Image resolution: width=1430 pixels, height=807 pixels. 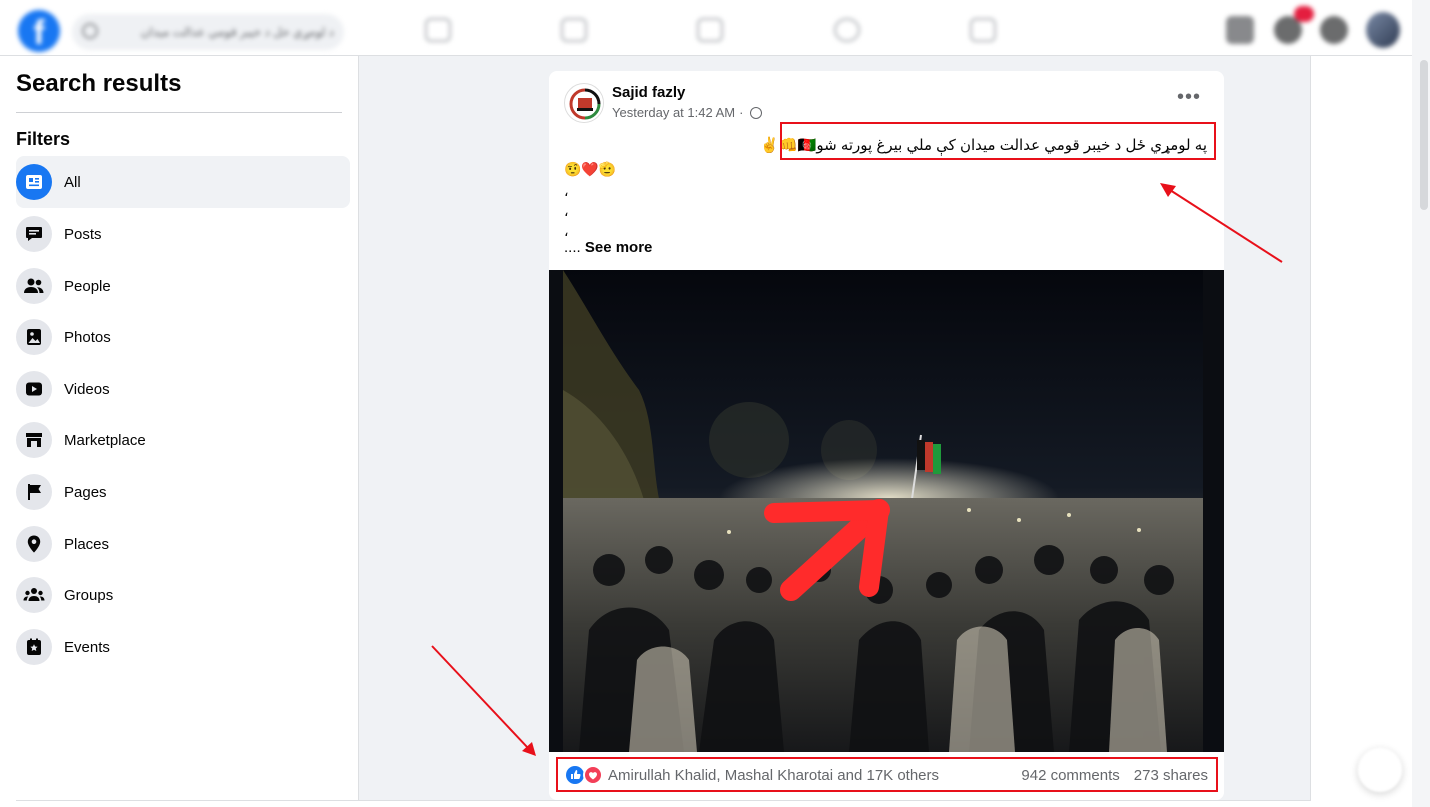 I want to click on new-message-button, so click(x=1380, y=770).